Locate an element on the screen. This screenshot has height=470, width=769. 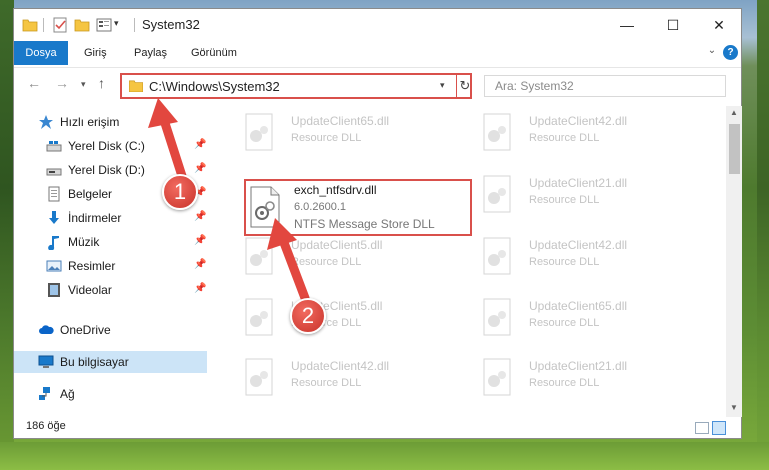
sidebar-item-this-pc: Bu bilgisayar is located at coordinates (110, 362).